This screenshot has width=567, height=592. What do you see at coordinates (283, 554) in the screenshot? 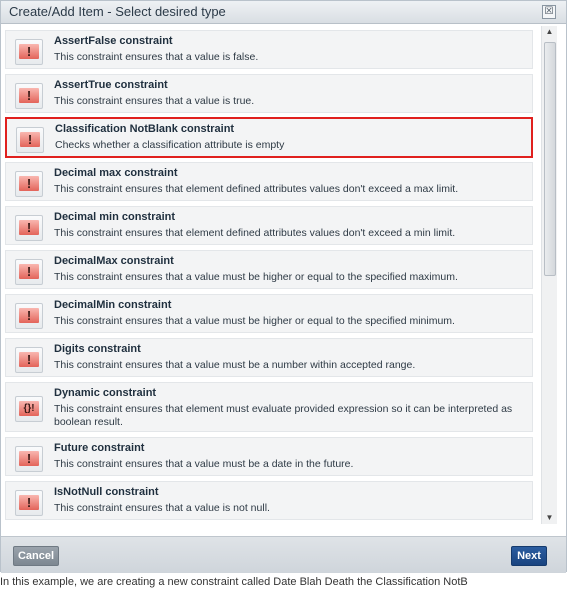
I see `dialog-footer: Cancel Next` at bounding box center [283, 554].